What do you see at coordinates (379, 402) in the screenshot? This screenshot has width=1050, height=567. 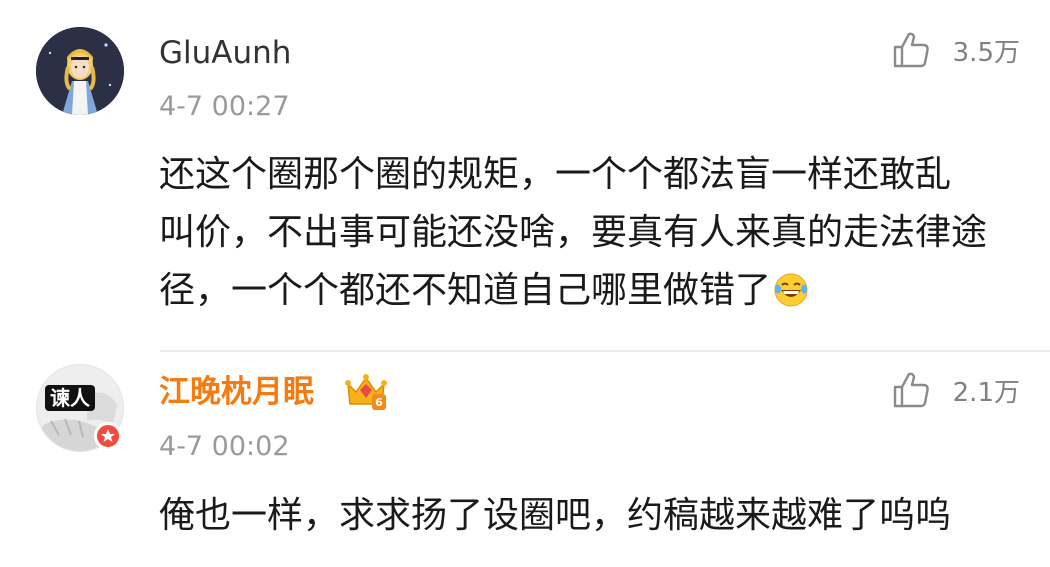 I see `svg-text: 6` at bounding box center [379, 402].